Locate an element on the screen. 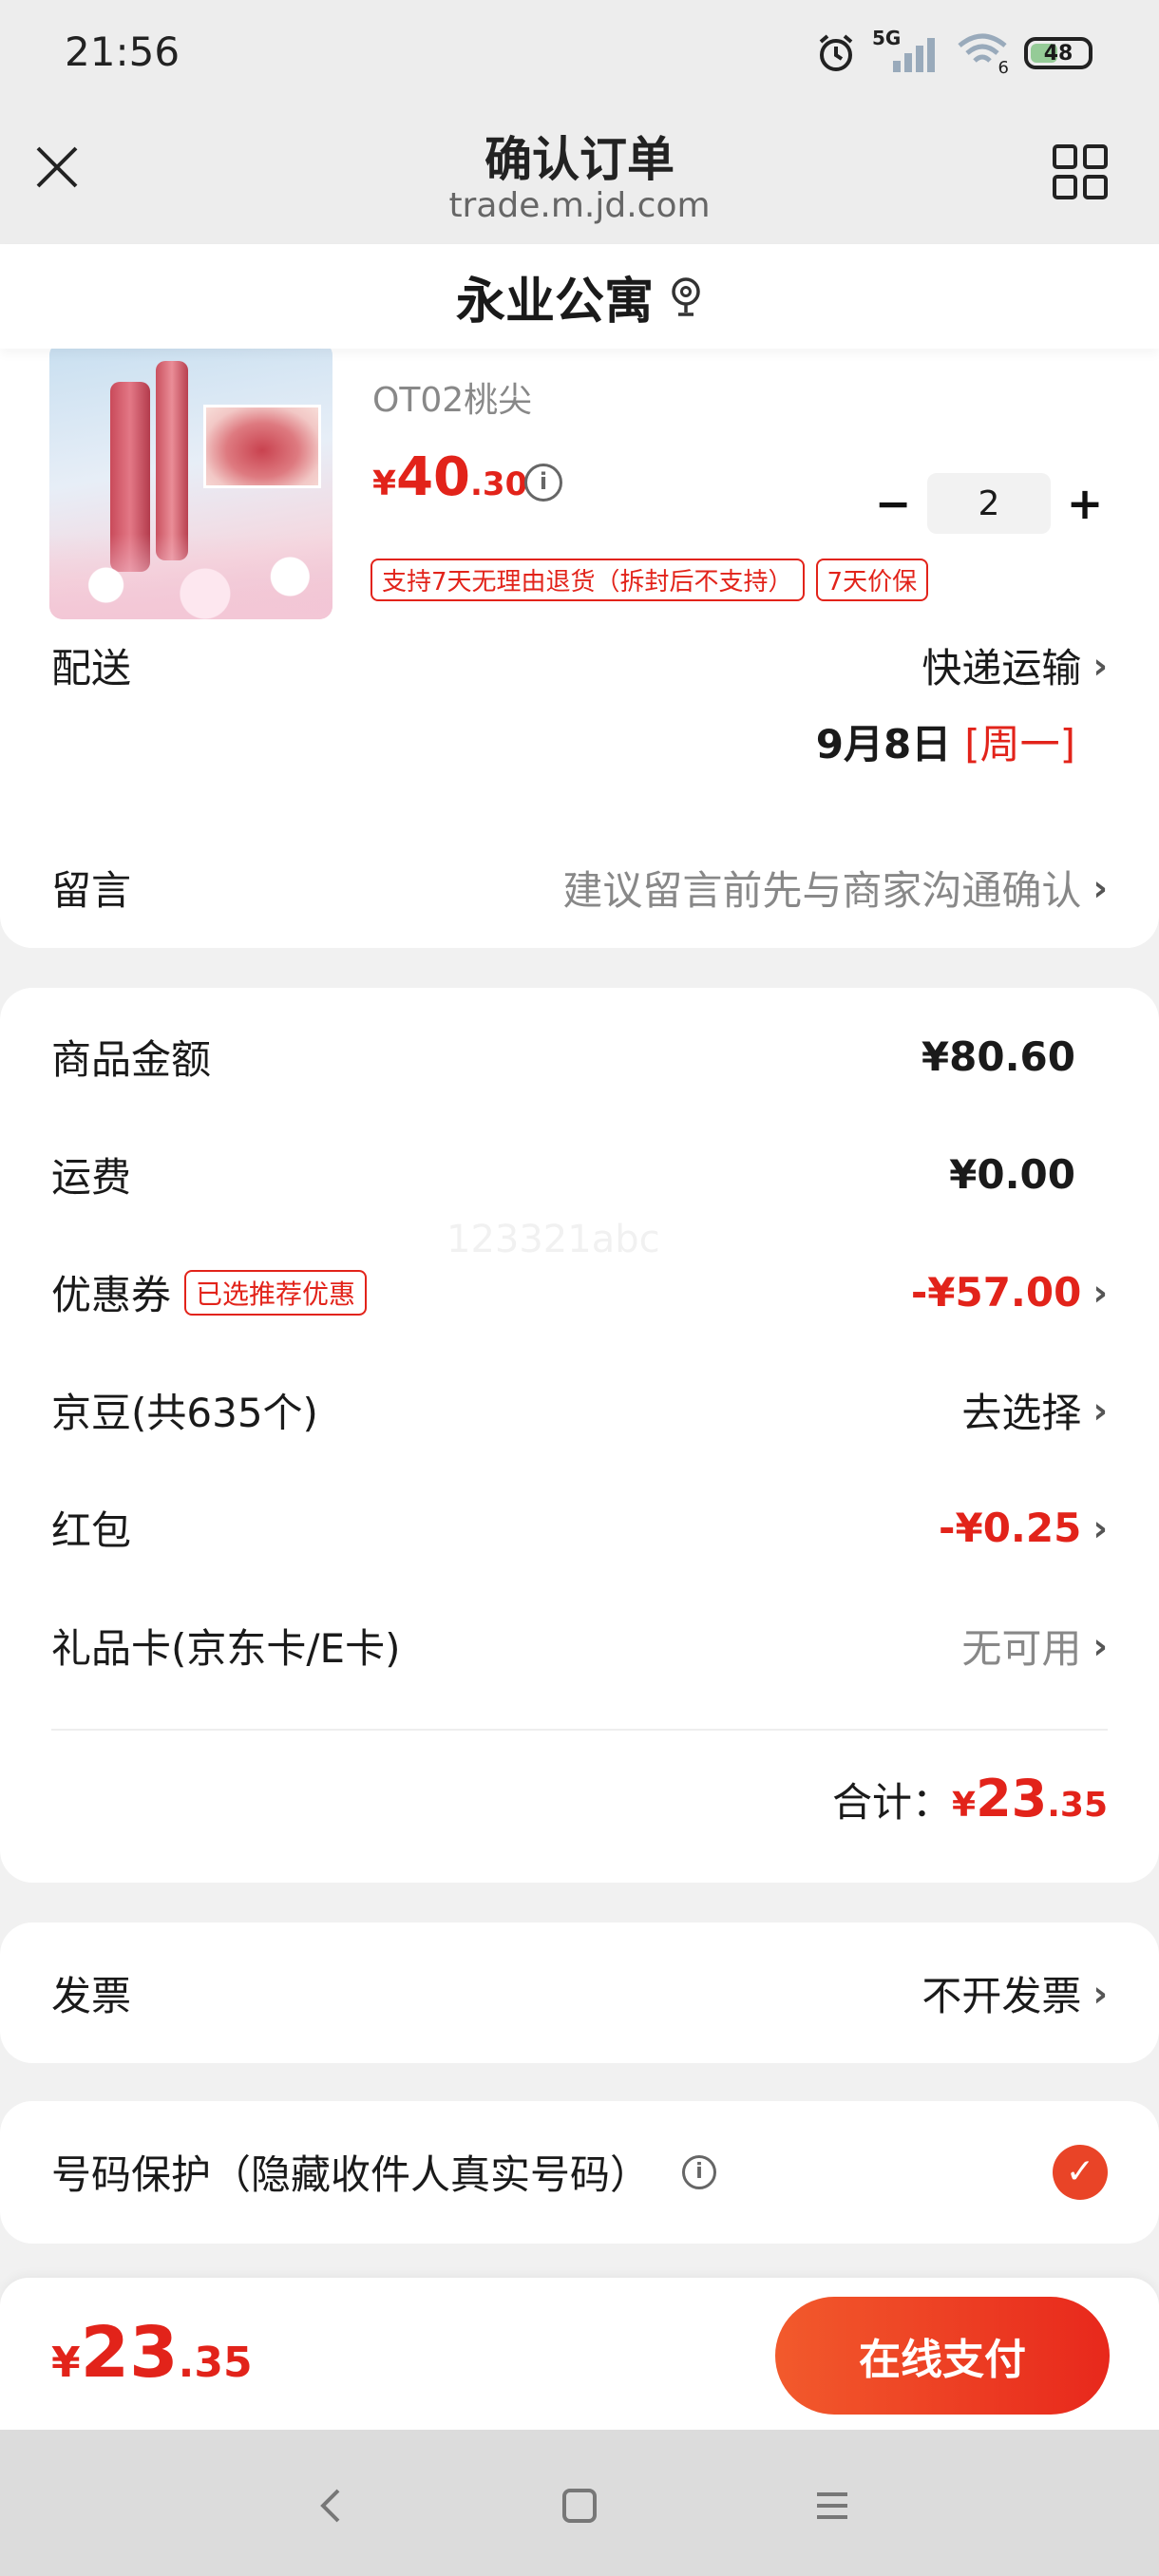 The height and width of the screenshot is (2576, 1159). goods-amount-row: 商品金额 ¥80.60 is located at coordinates (579, 1057).